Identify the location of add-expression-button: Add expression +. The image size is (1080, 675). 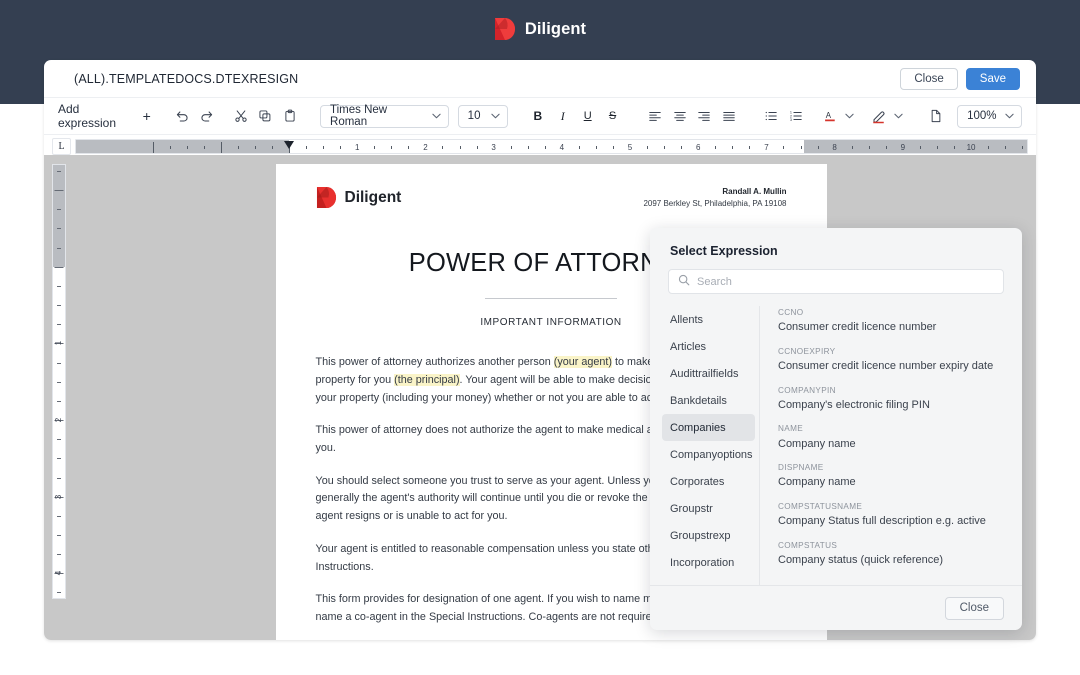
(109, 116).